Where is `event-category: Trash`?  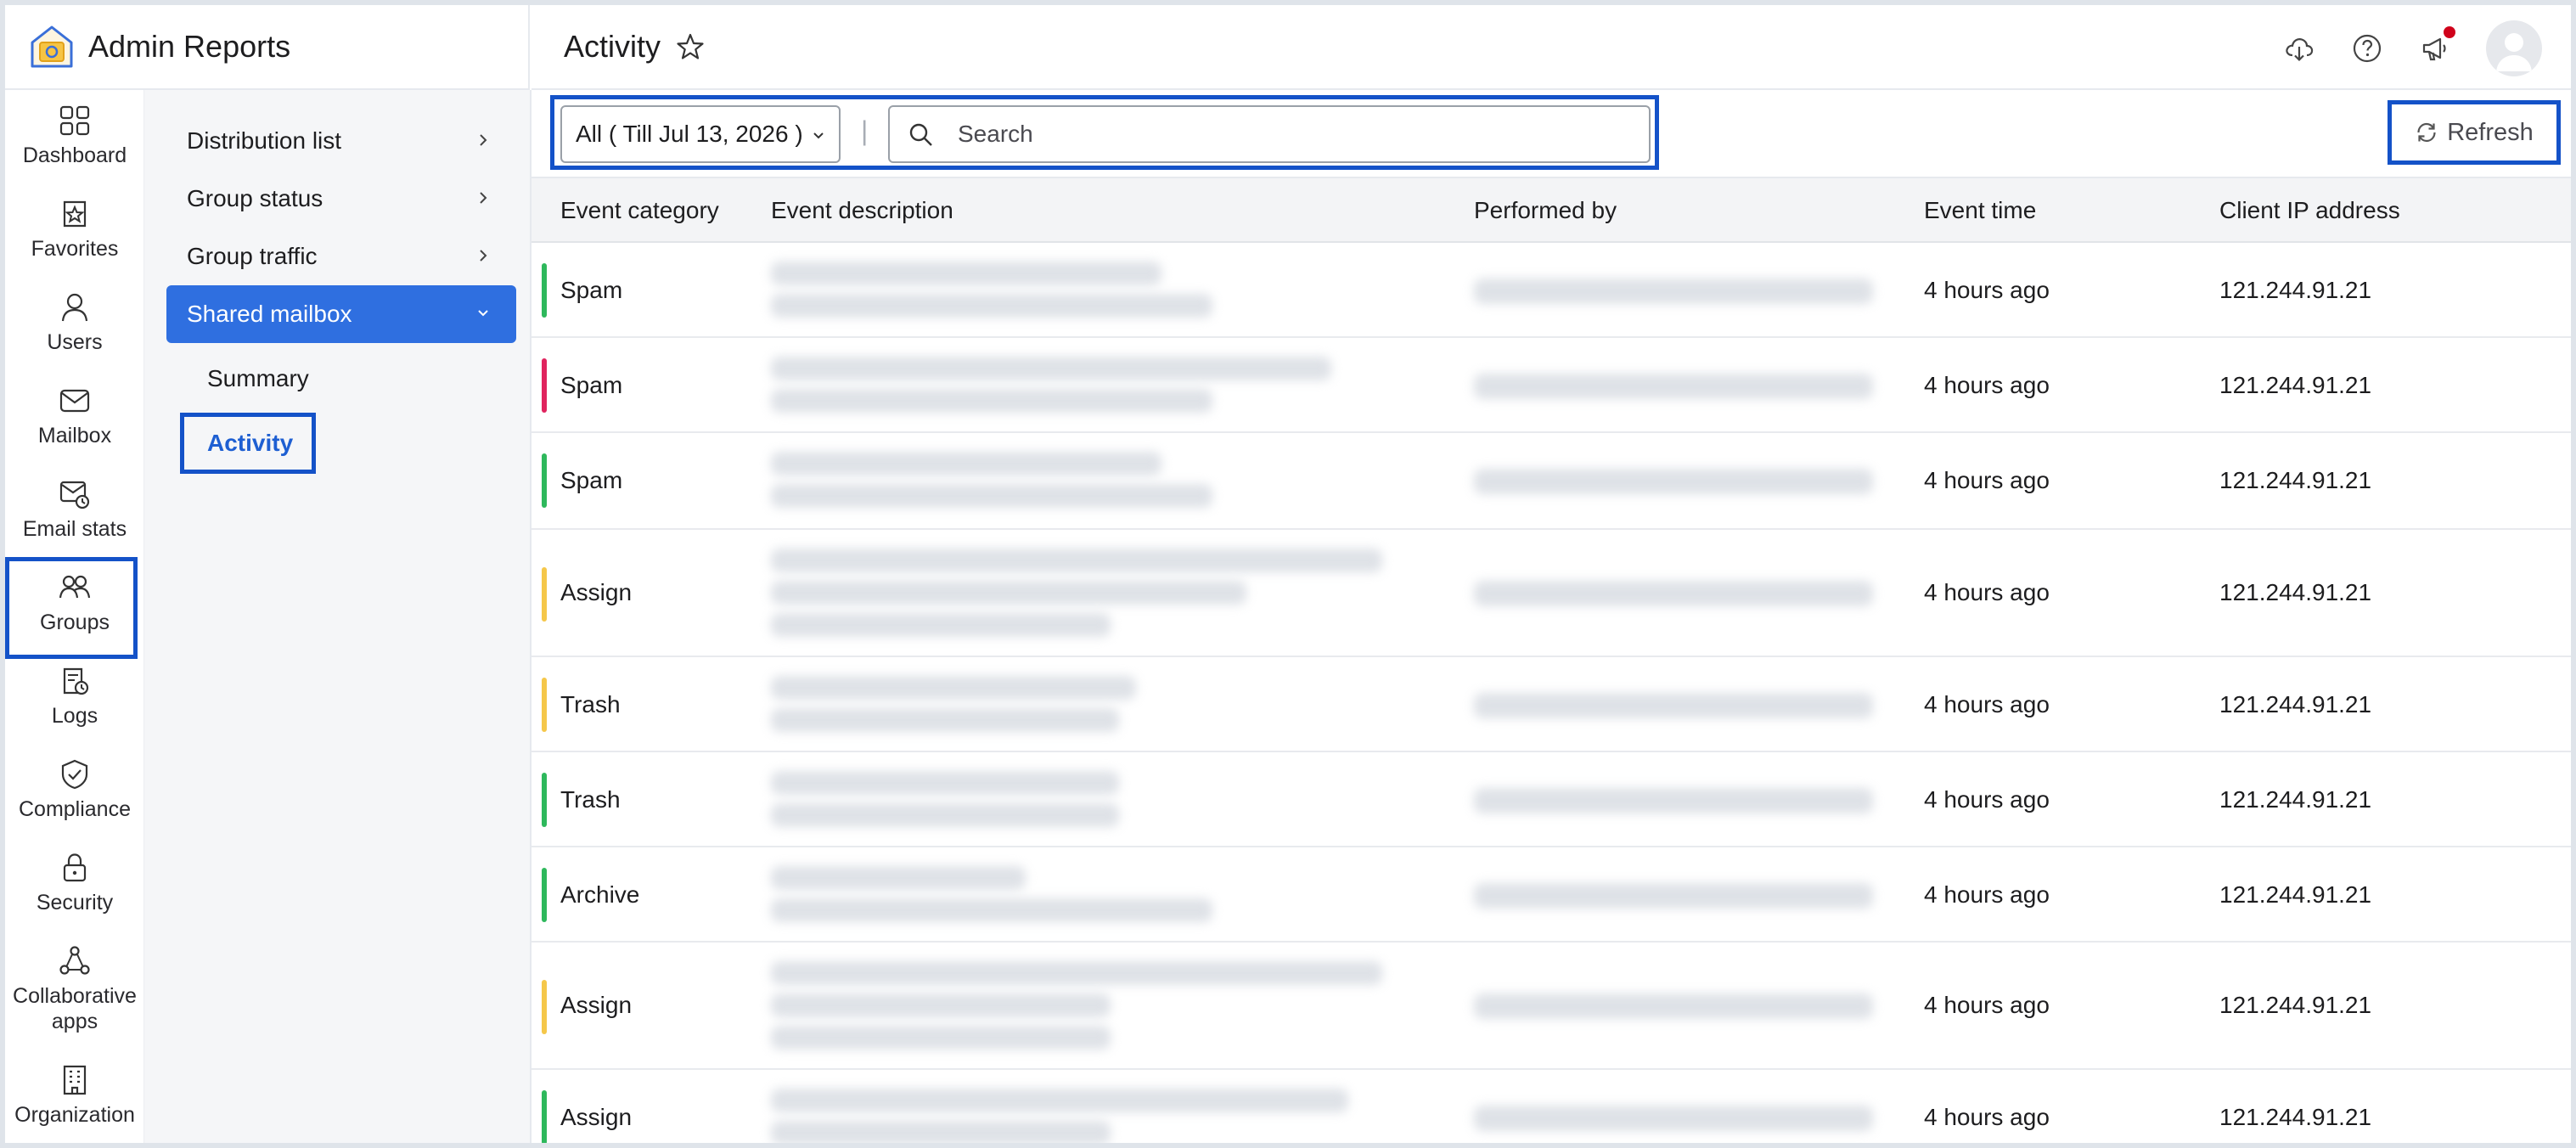 event-category: Trash is located at coordinates (590, 800).